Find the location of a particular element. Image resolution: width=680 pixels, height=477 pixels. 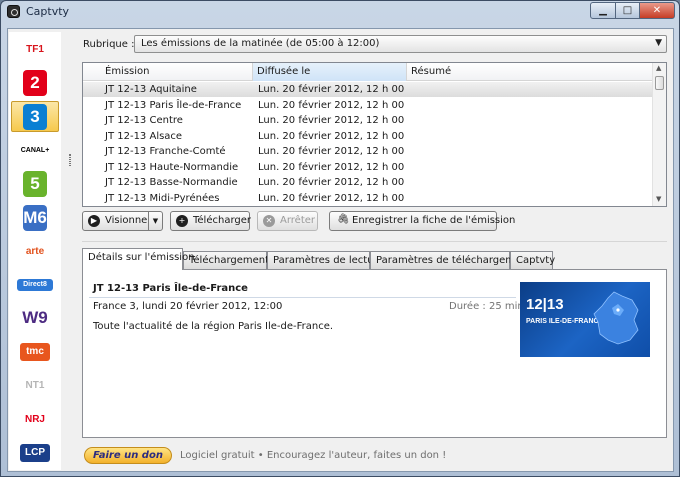

save-sheet-label: Enregistrer la fiche de l'émission is located at coordinates (434, 220).